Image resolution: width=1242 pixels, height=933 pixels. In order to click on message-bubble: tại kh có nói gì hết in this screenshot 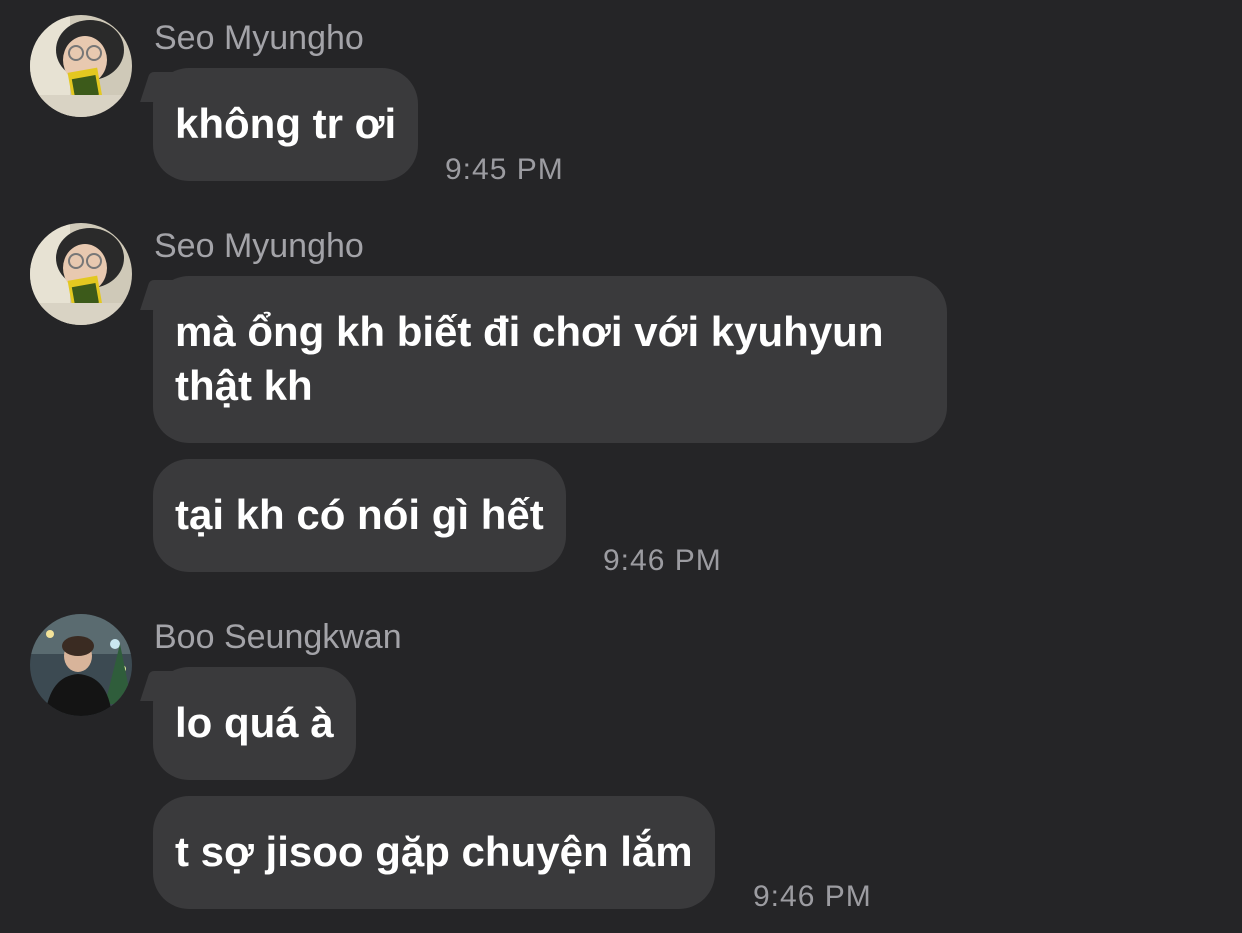, I will do `click(359, 515)`.